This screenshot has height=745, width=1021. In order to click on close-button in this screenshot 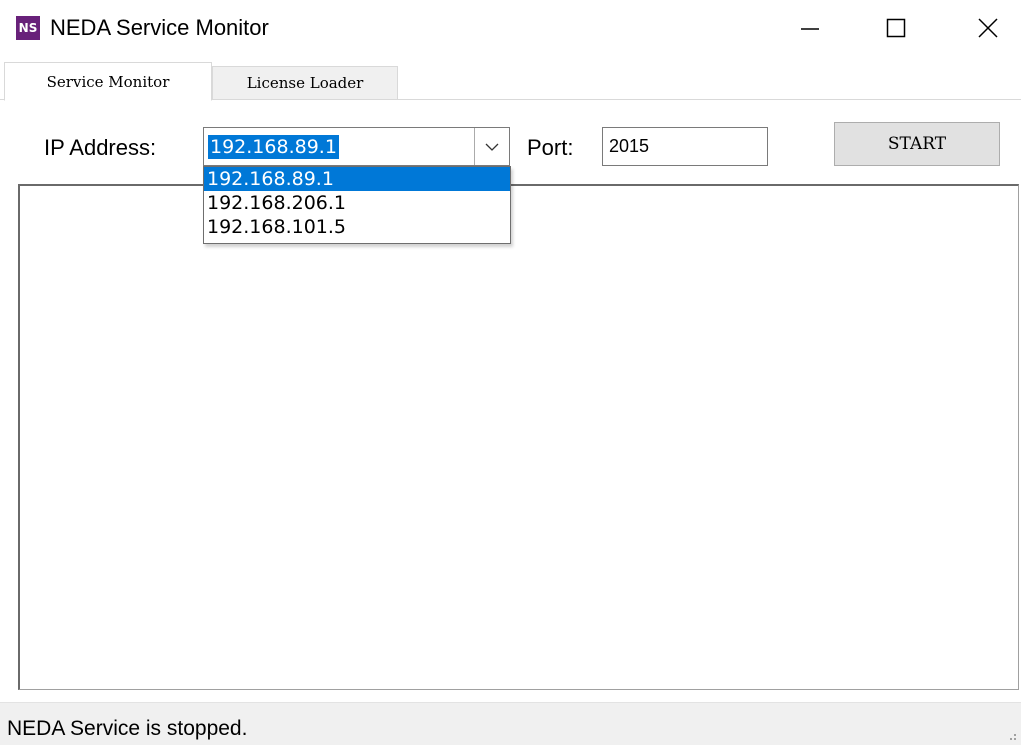, I will do `click(988, 28)`.